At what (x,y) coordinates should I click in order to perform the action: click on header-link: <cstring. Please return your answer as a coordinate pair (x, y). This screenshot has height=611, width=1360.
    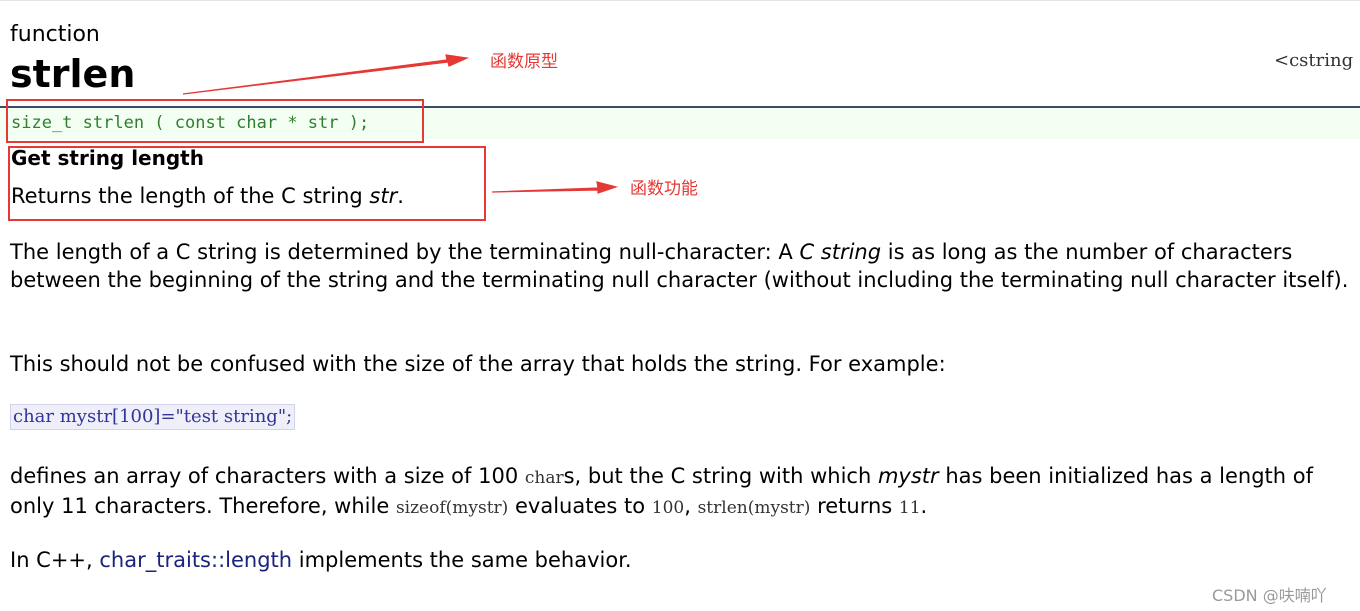
    Looking at the image, I should click on (1313, 60).